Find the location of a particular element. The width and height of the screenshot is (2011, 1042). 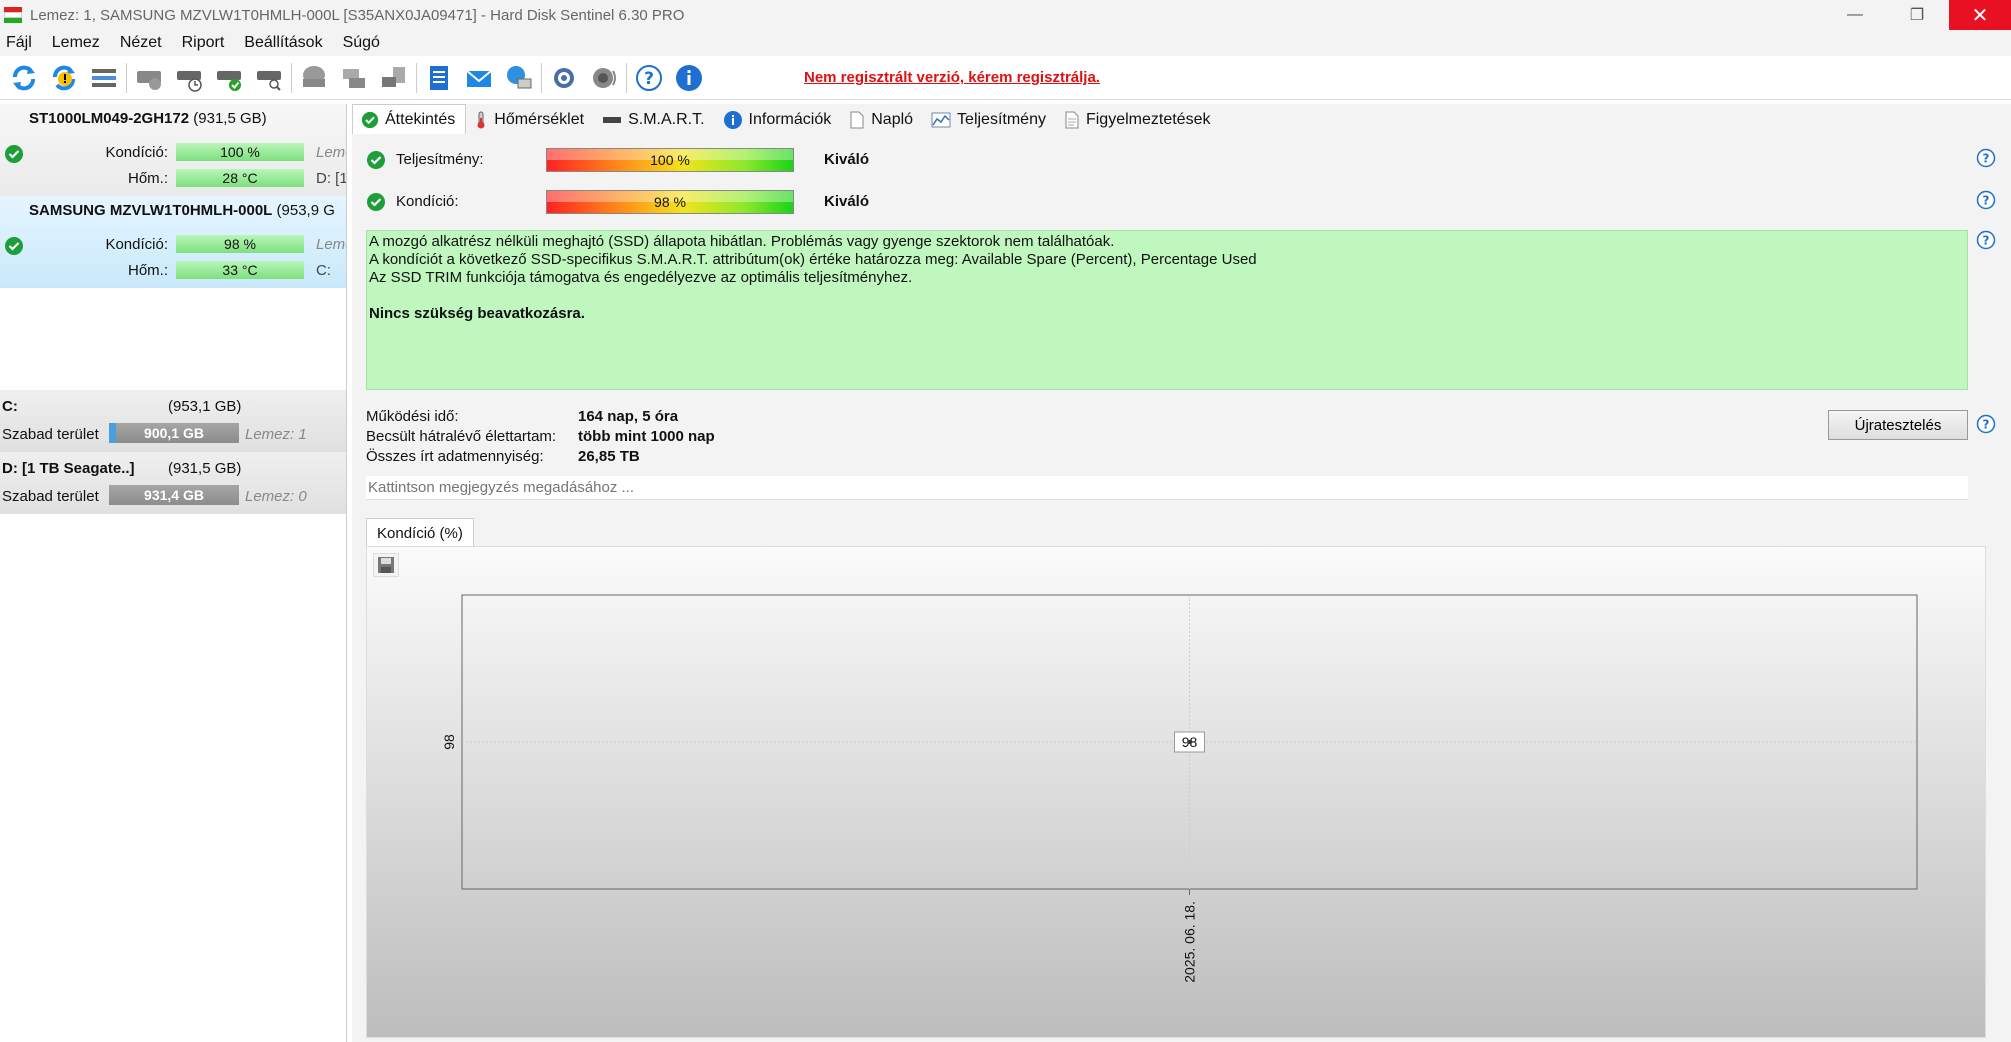

disk-size: (953,9 G is located at coordinates (305, 210).